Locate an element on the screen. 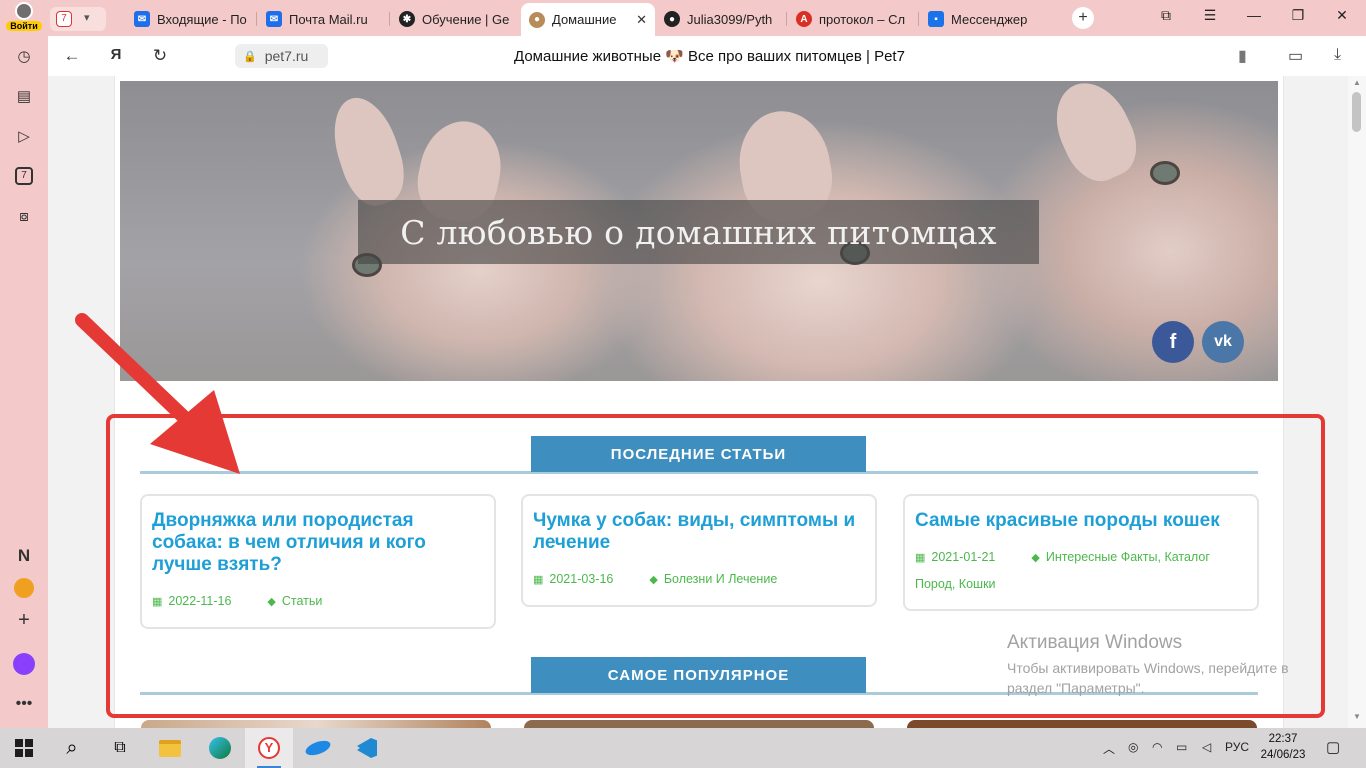 Image resolution: width=1366 pixels, height=768 pixels. translate-icon: A is located at coordinates (804, 19).